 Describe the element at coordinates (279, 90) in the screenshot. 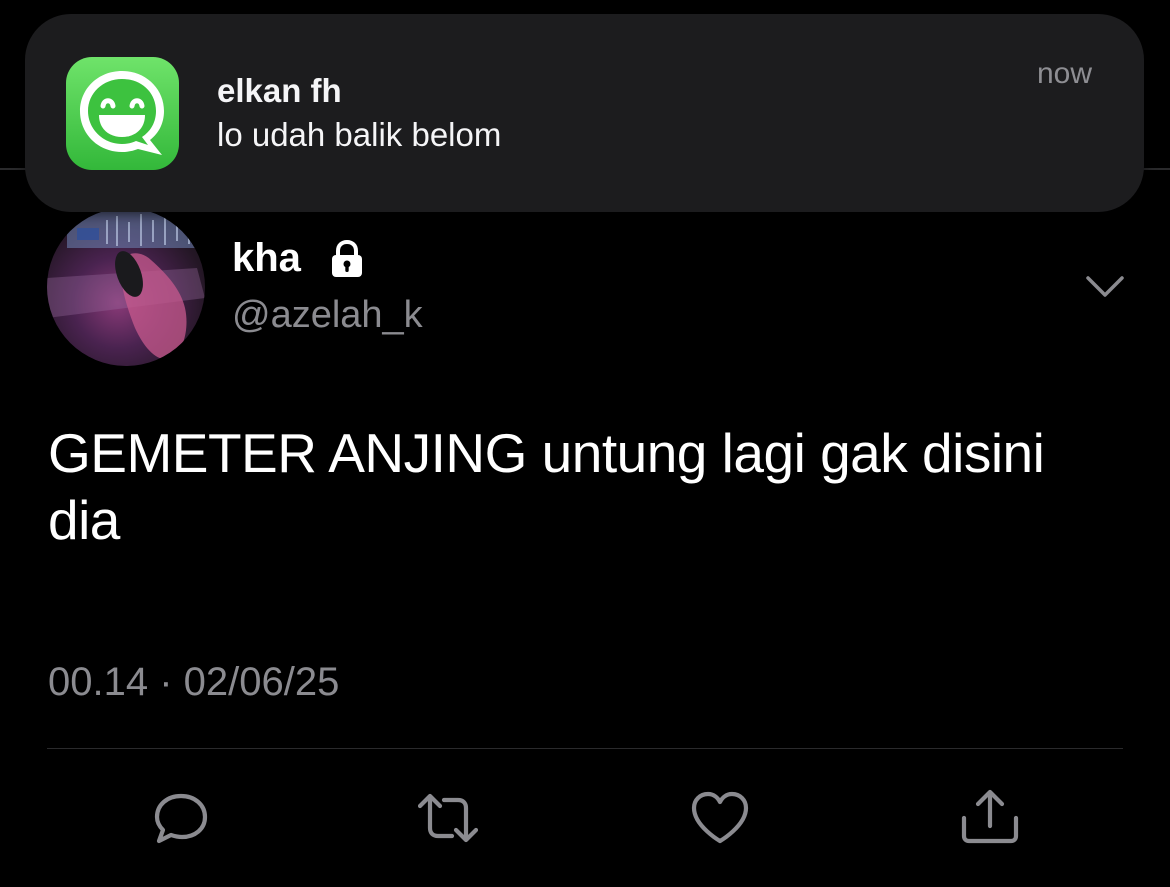

I see `notification-sender: elkan fh` at that location.